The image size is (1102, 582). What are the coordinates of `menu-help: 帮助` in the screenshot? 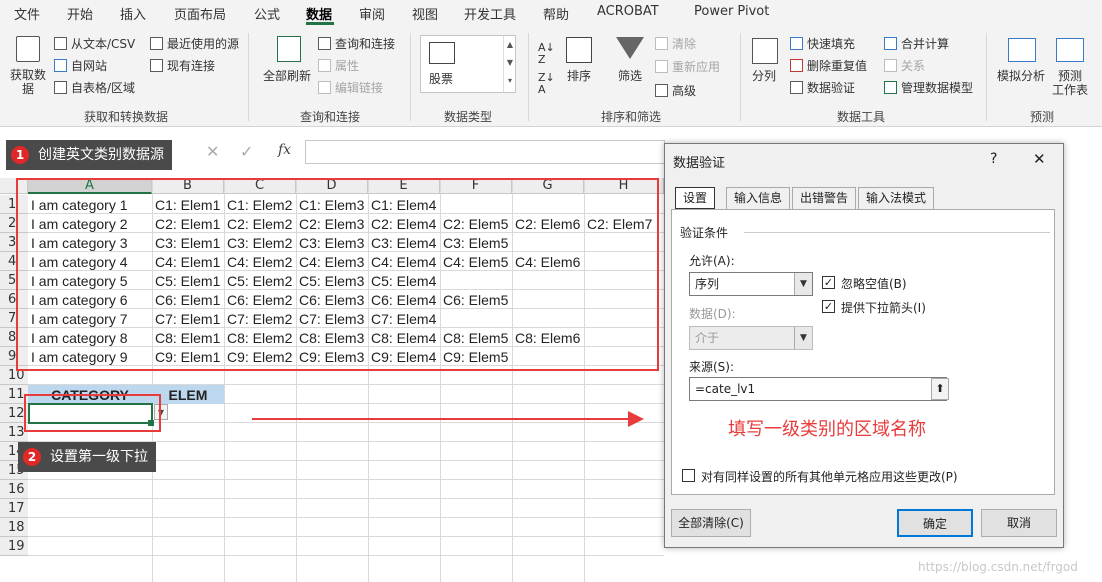 It's located at (556, 13).